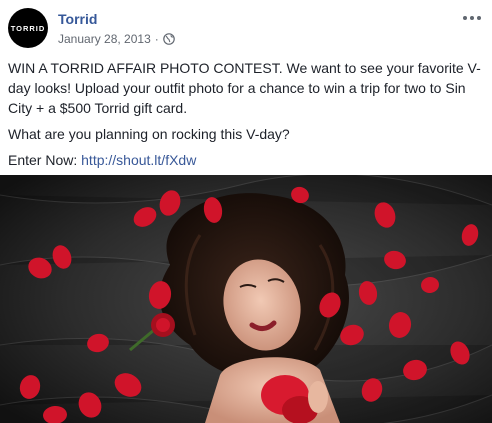 The width and height of the screenshot is (492, 423). Describe the element at coordinates (45, 160) in the screenshot. I see `enter-now-label: Enter Now:` at that location.